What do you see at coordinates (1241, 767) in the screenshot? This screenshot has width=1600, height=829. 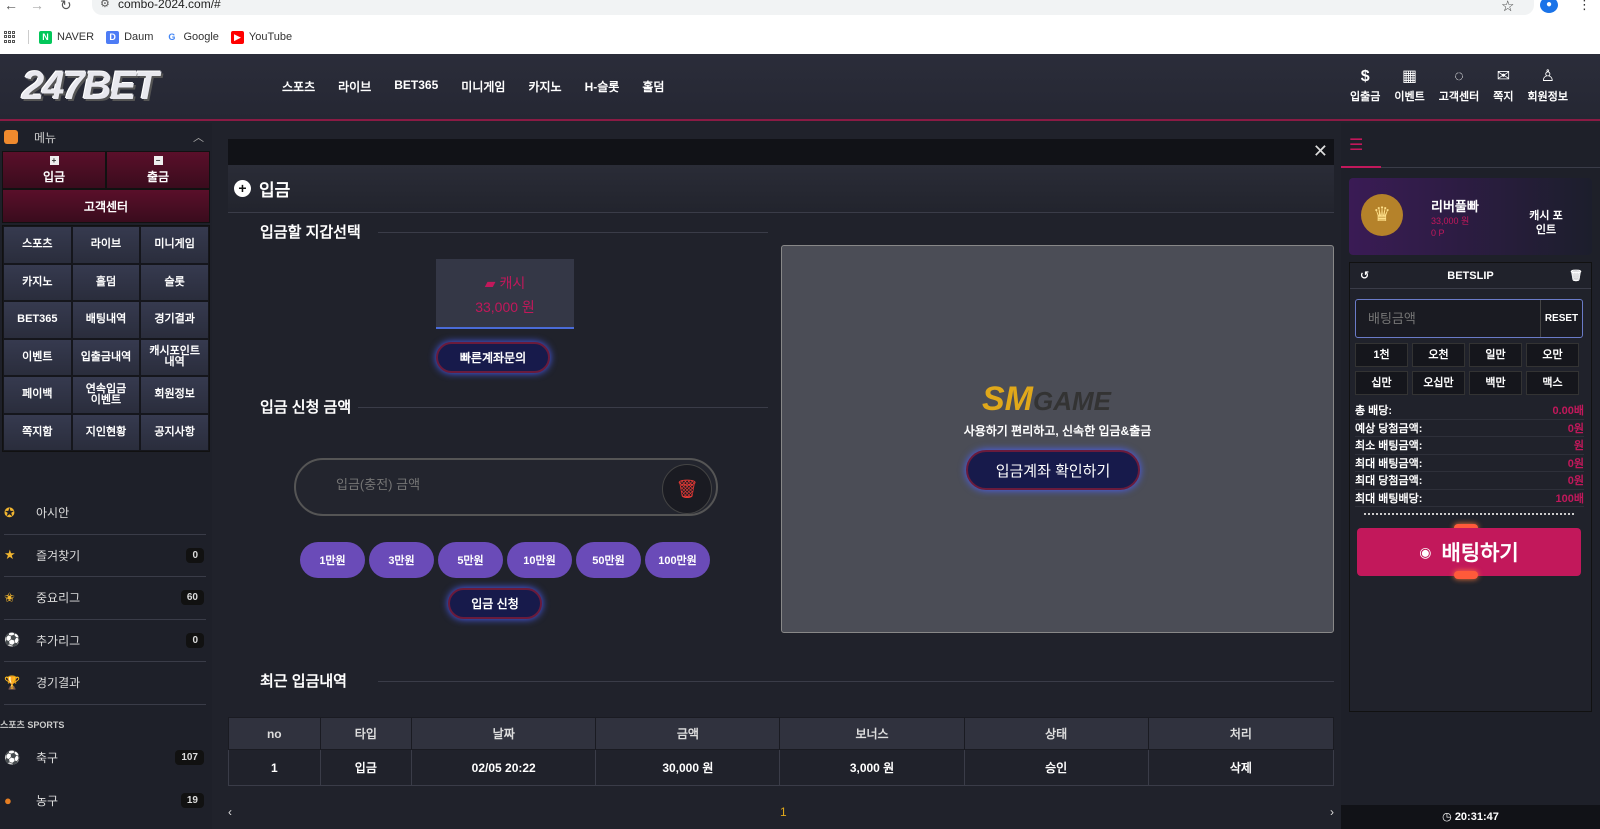 I see `delete-link: 삭제` at bounding box center [1241, 767].